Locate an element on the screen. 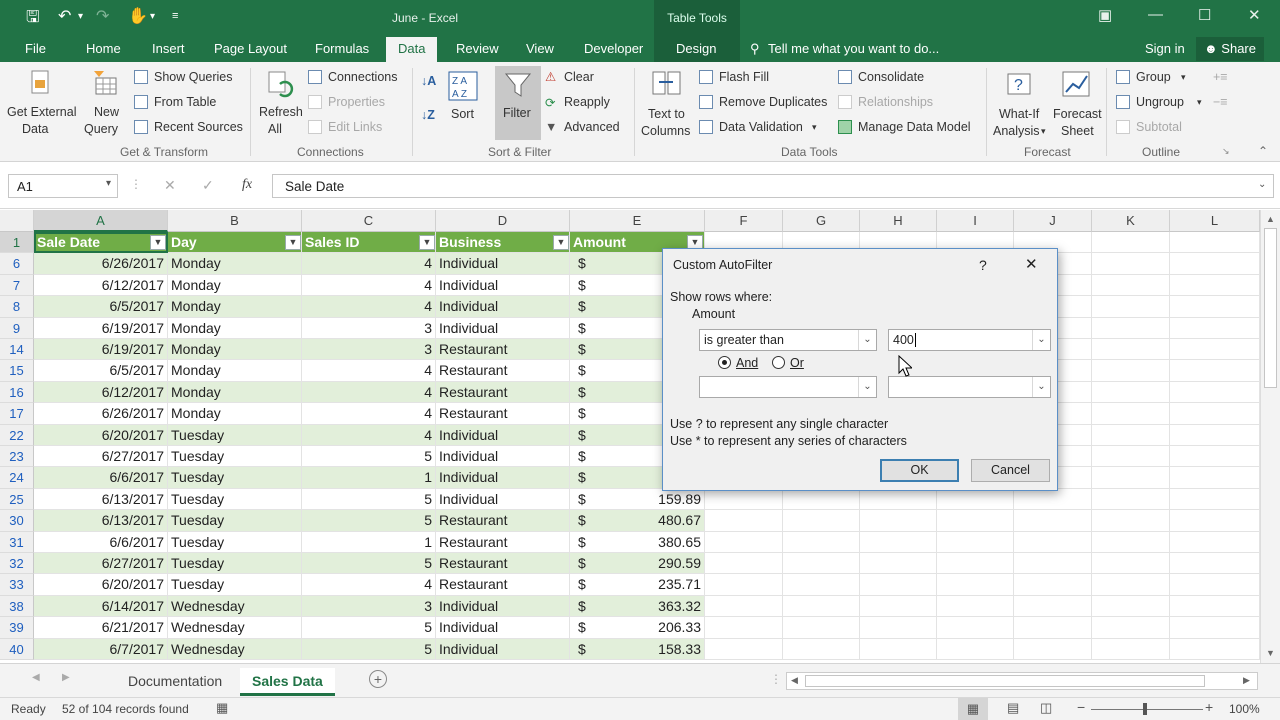 This screenshot has height=720, width=1280. tab-formulas: Formulas is located at coordinates (342, 48).